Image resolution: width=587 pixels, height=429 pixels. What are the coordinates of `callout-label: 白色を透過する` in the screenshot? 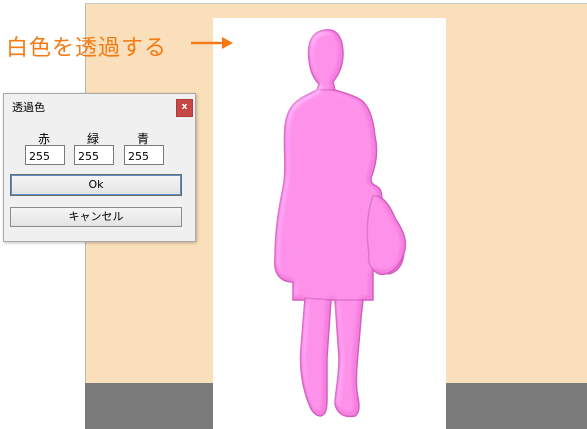 It's located at (87, 48).